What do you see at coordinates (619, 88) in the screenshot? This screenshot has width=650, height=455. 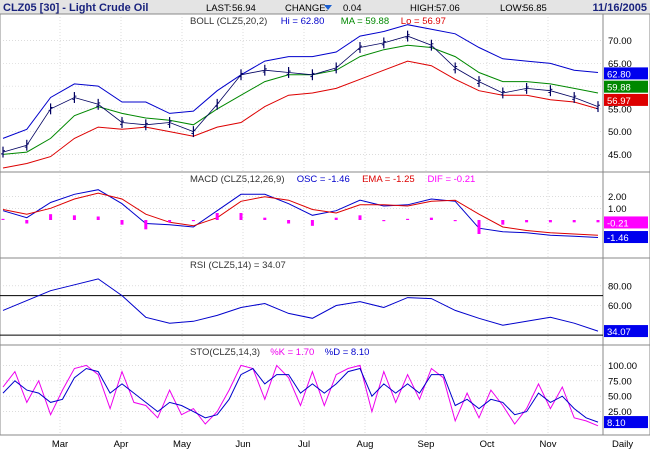 I see `value-badge-text: 59.88` at bounding box center [619, 88].